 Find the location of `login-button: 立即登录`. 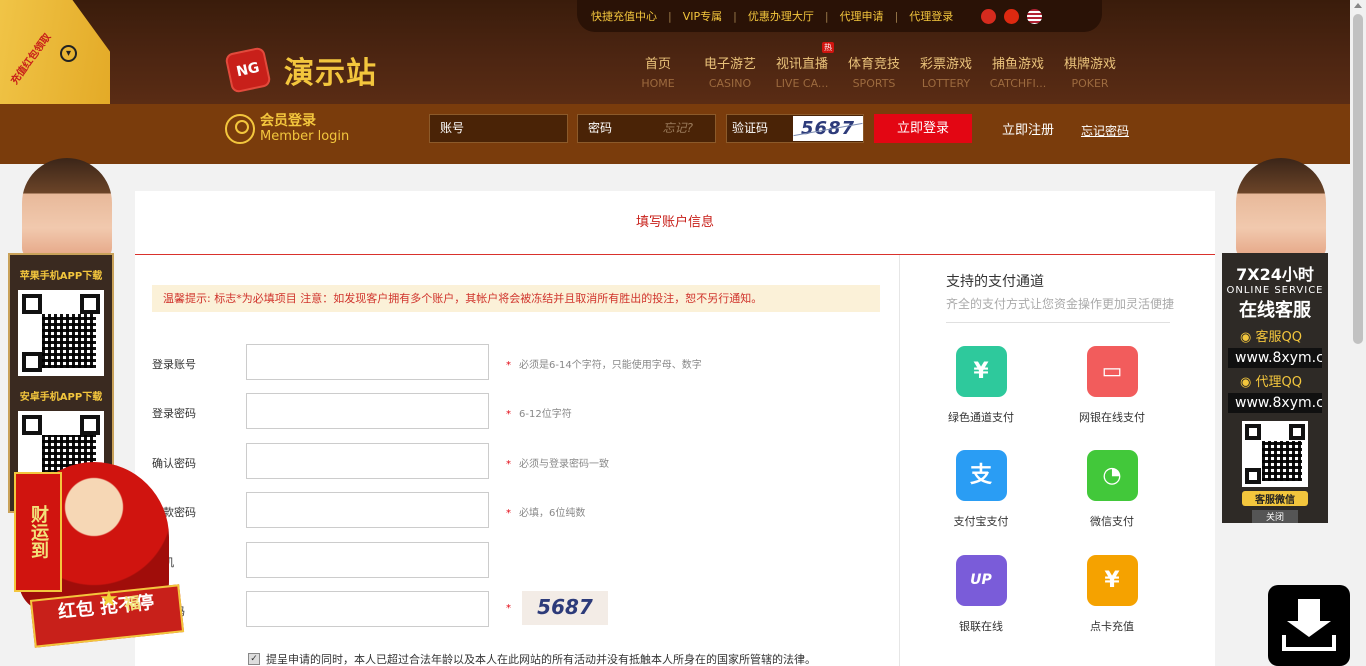

login-button: 立即登录 is located at coordinates (923, 128).